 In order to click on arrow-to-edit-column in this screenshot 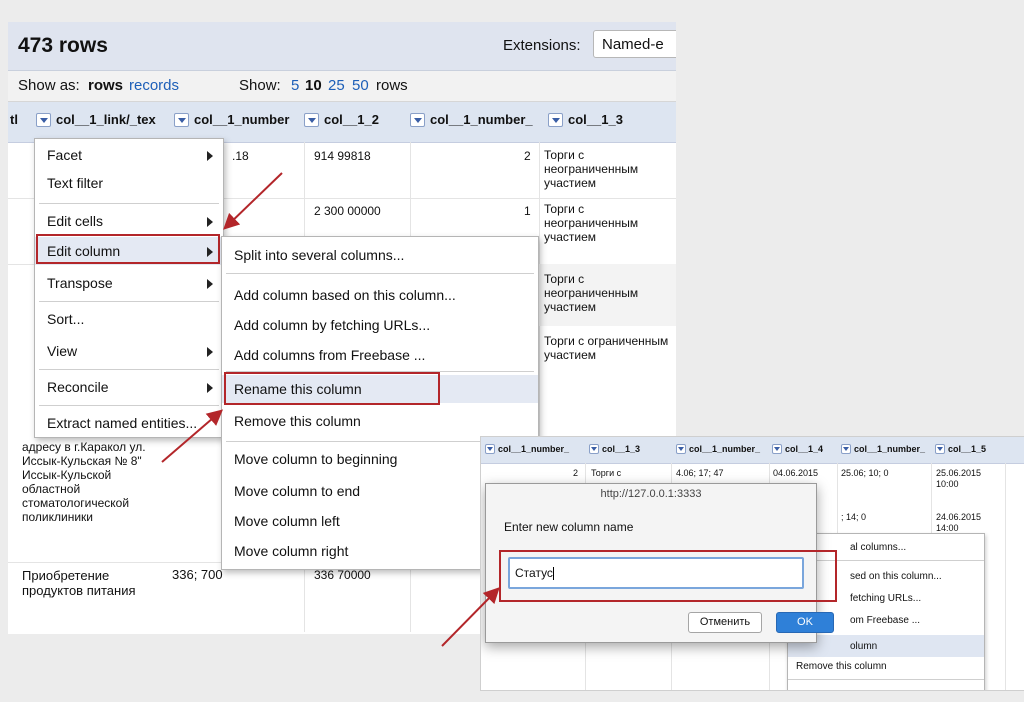, I will do `click(253, 201)`.